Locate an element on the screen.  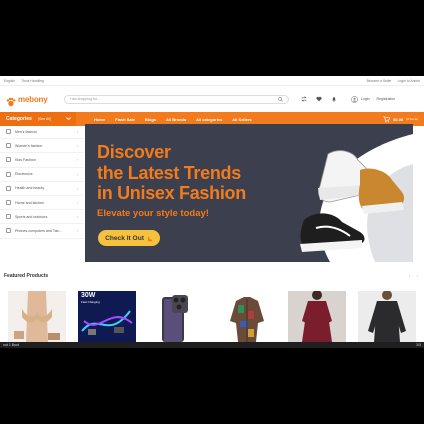
dress-product-image is located at coordinates (317, 316).